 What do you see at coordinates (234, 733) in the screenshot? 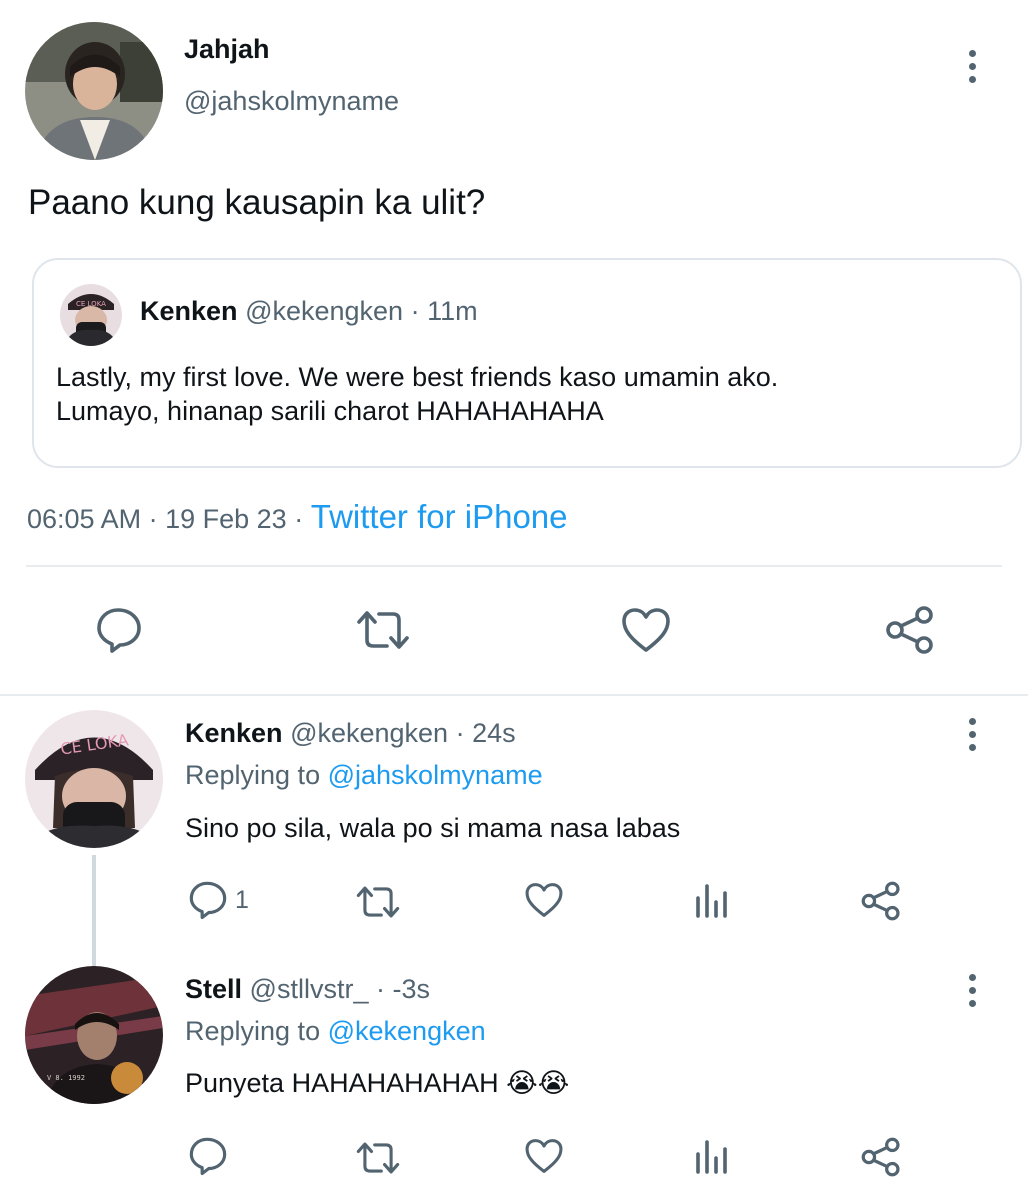
I see `reply-name: Kenken` at bounding box center [234, 733].